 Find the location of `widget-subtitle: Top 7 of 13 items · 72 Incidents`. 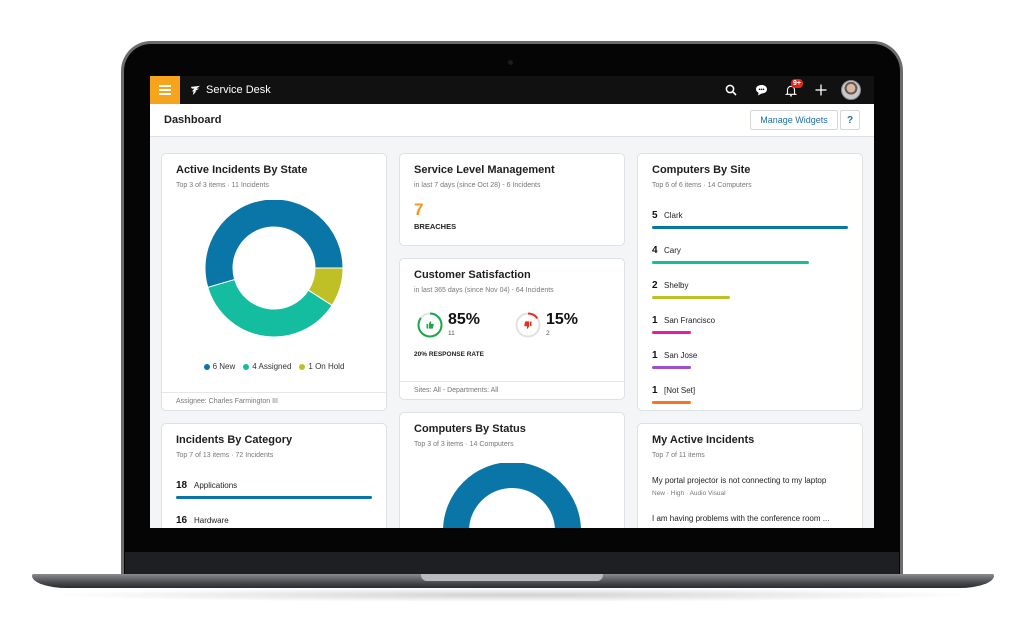

widget-subtitle: Top 7 of 13 items · 72 Incidents is located at coordinates (225, 455).